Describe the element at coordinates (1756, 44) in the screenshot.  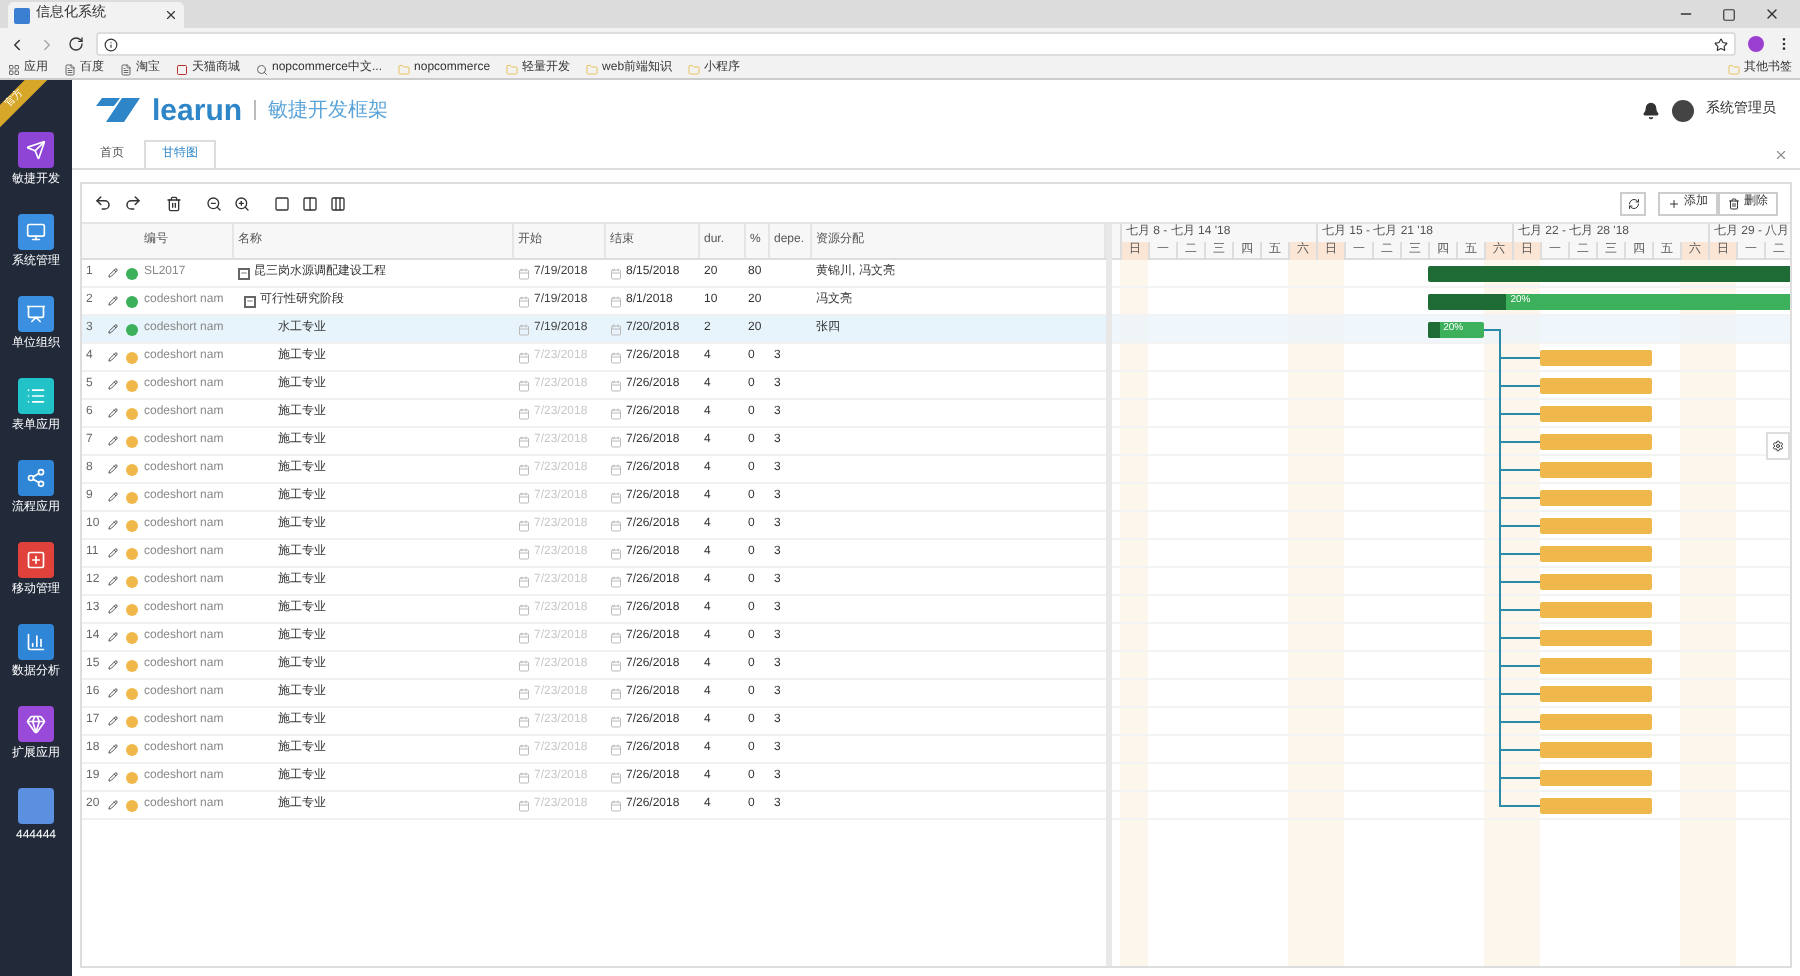
I see `profile-icon` at that location.